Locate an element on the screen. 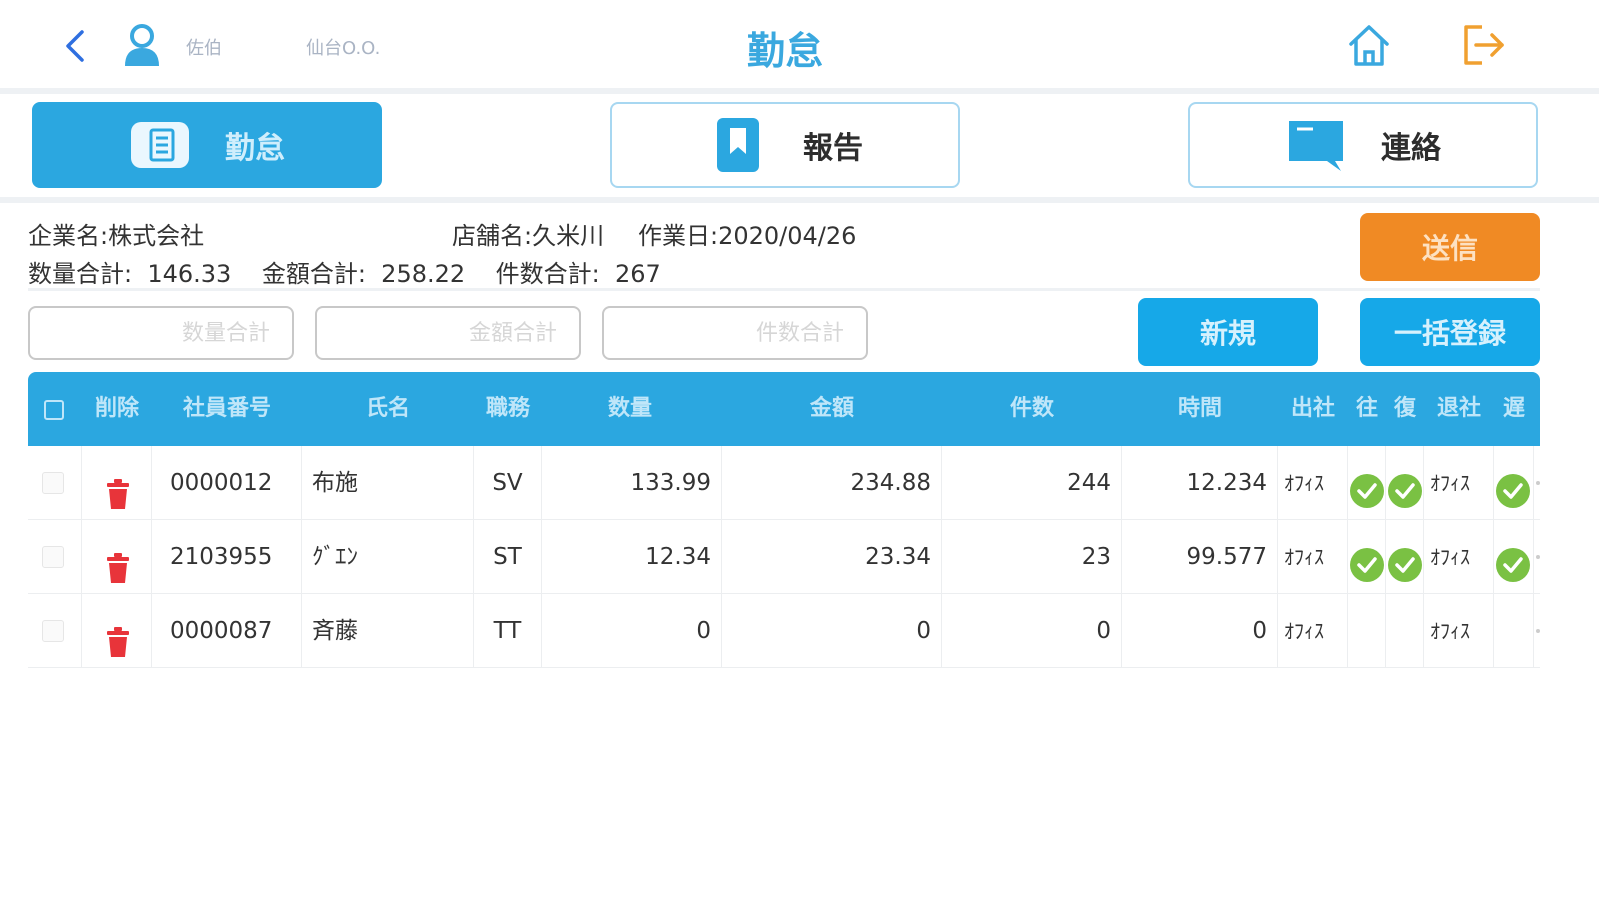 The image size is (1599, 900). header-name: 氏名 is located at coordinates (387, 408).